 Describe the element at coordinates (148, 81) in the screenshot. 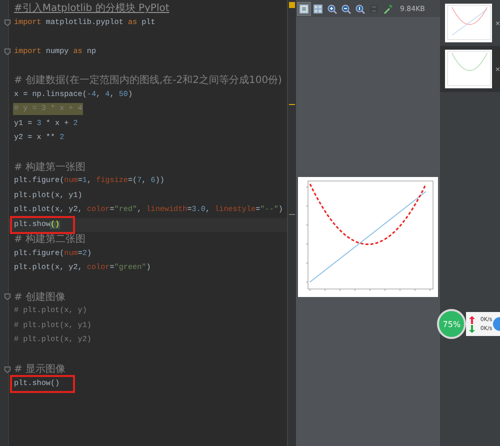

I see `code-comment: # 创建数据(在一定范围内的图线,在-2和2之间等分成100份)` at that location.